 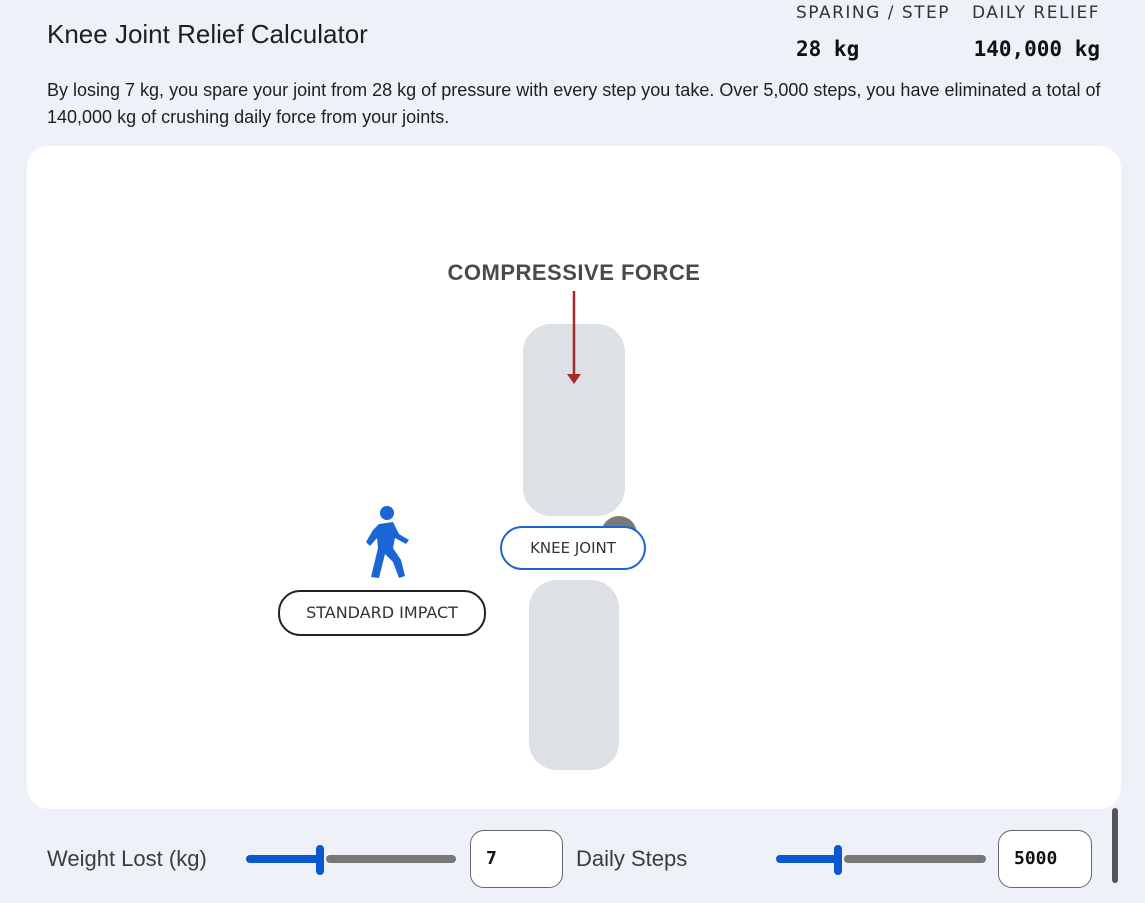 I want to click on relief-value: 140,000 kg, so click(x=1036, y=49).